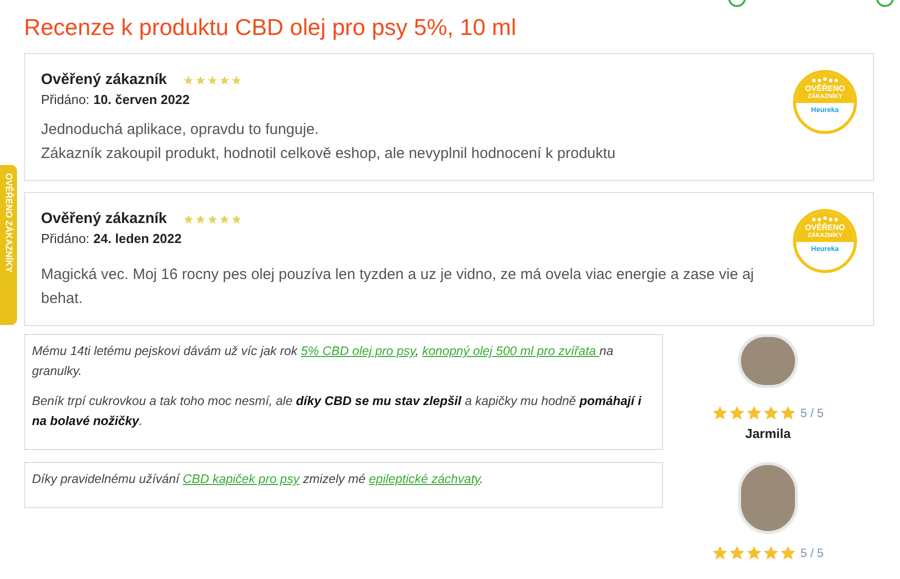 This screenshot has height=579, width=900. Describe the element at coordinates (337, 411) in the screenshot. I see `testimonial-text: Beník trpí cukrovkou a tak toho moc nesmí, ale díky CBD se mu stav zlepšil a kapičky mu hodně pomáhají i na bolavé nožičky.` at that location.